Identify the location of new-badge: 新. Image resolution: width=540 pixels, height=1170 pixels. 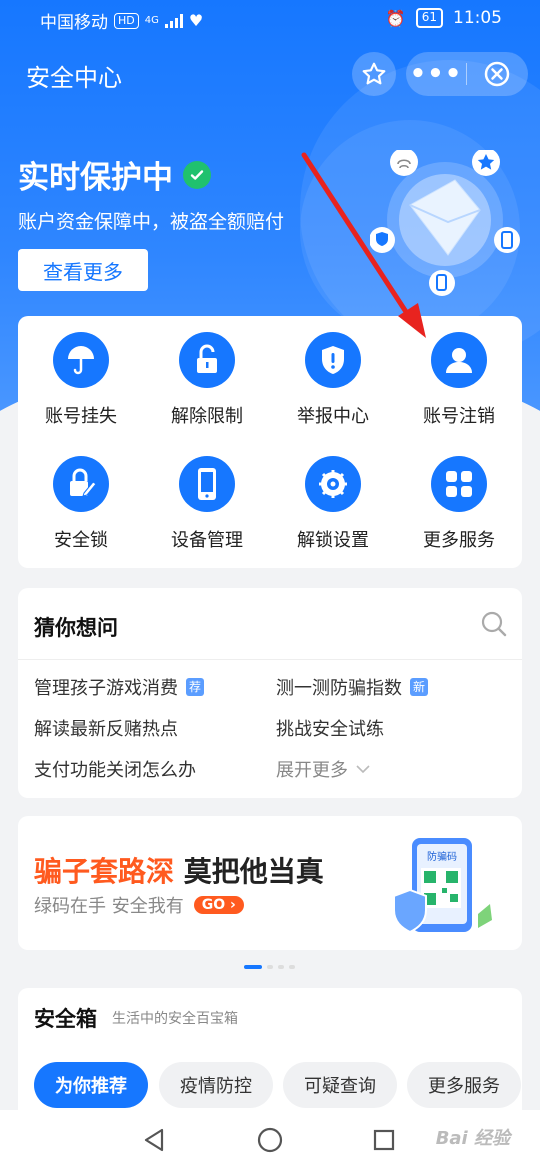
(419, 687).